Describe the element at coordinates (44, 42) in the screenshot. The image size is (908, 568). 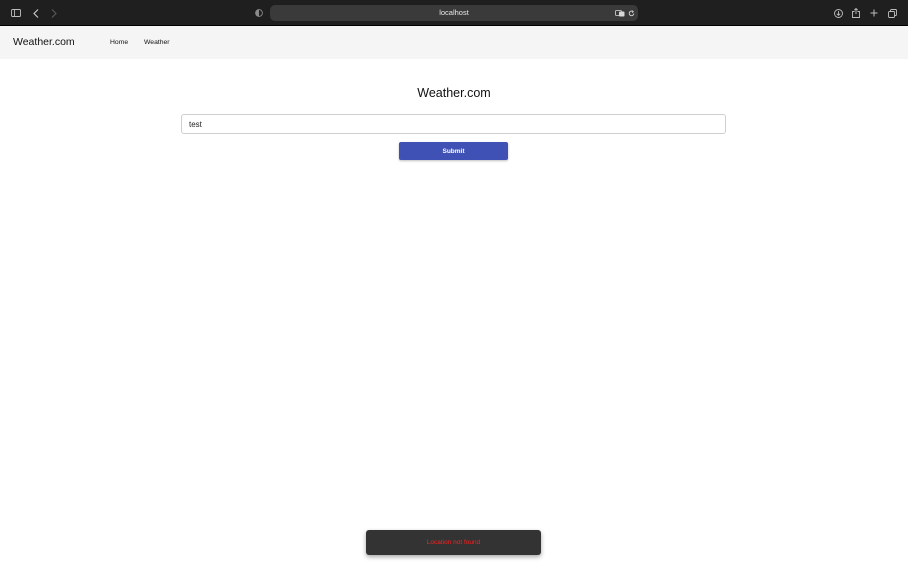
I see `brand-logo: Weather.com` at that location.